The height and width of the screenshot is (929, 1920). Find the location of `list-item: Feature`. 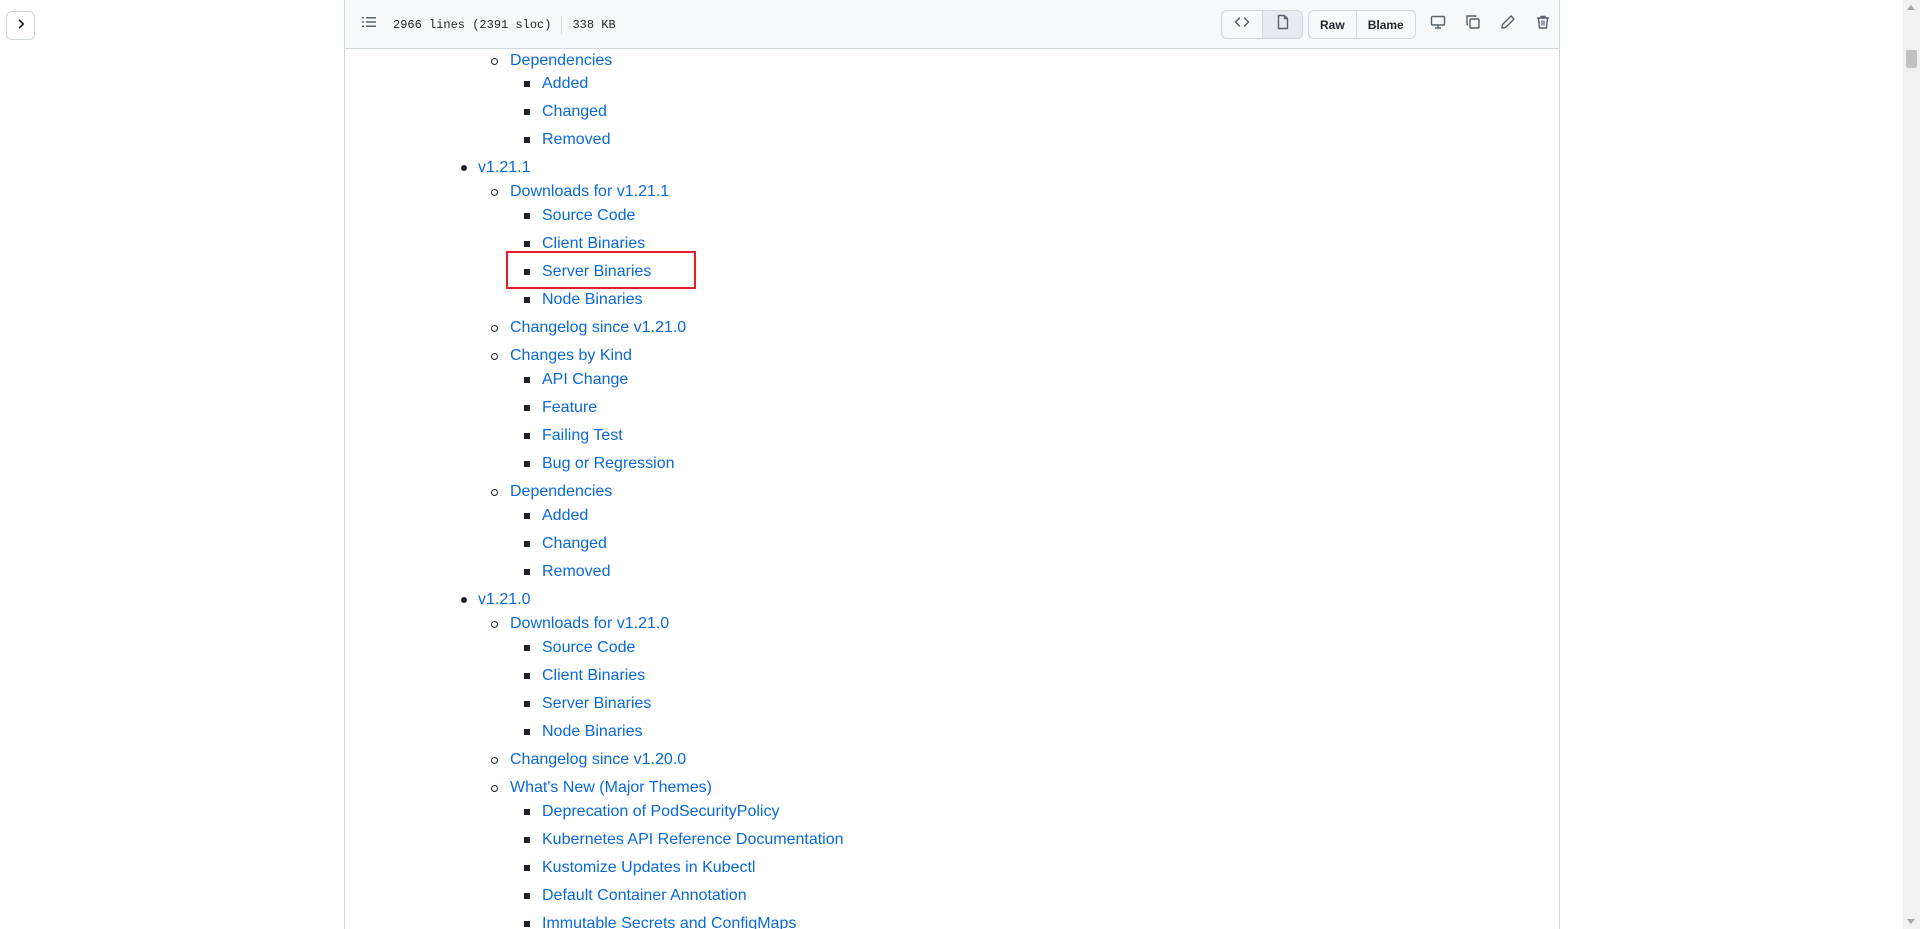

list-item: Feature is located at coordinates (560, 408).